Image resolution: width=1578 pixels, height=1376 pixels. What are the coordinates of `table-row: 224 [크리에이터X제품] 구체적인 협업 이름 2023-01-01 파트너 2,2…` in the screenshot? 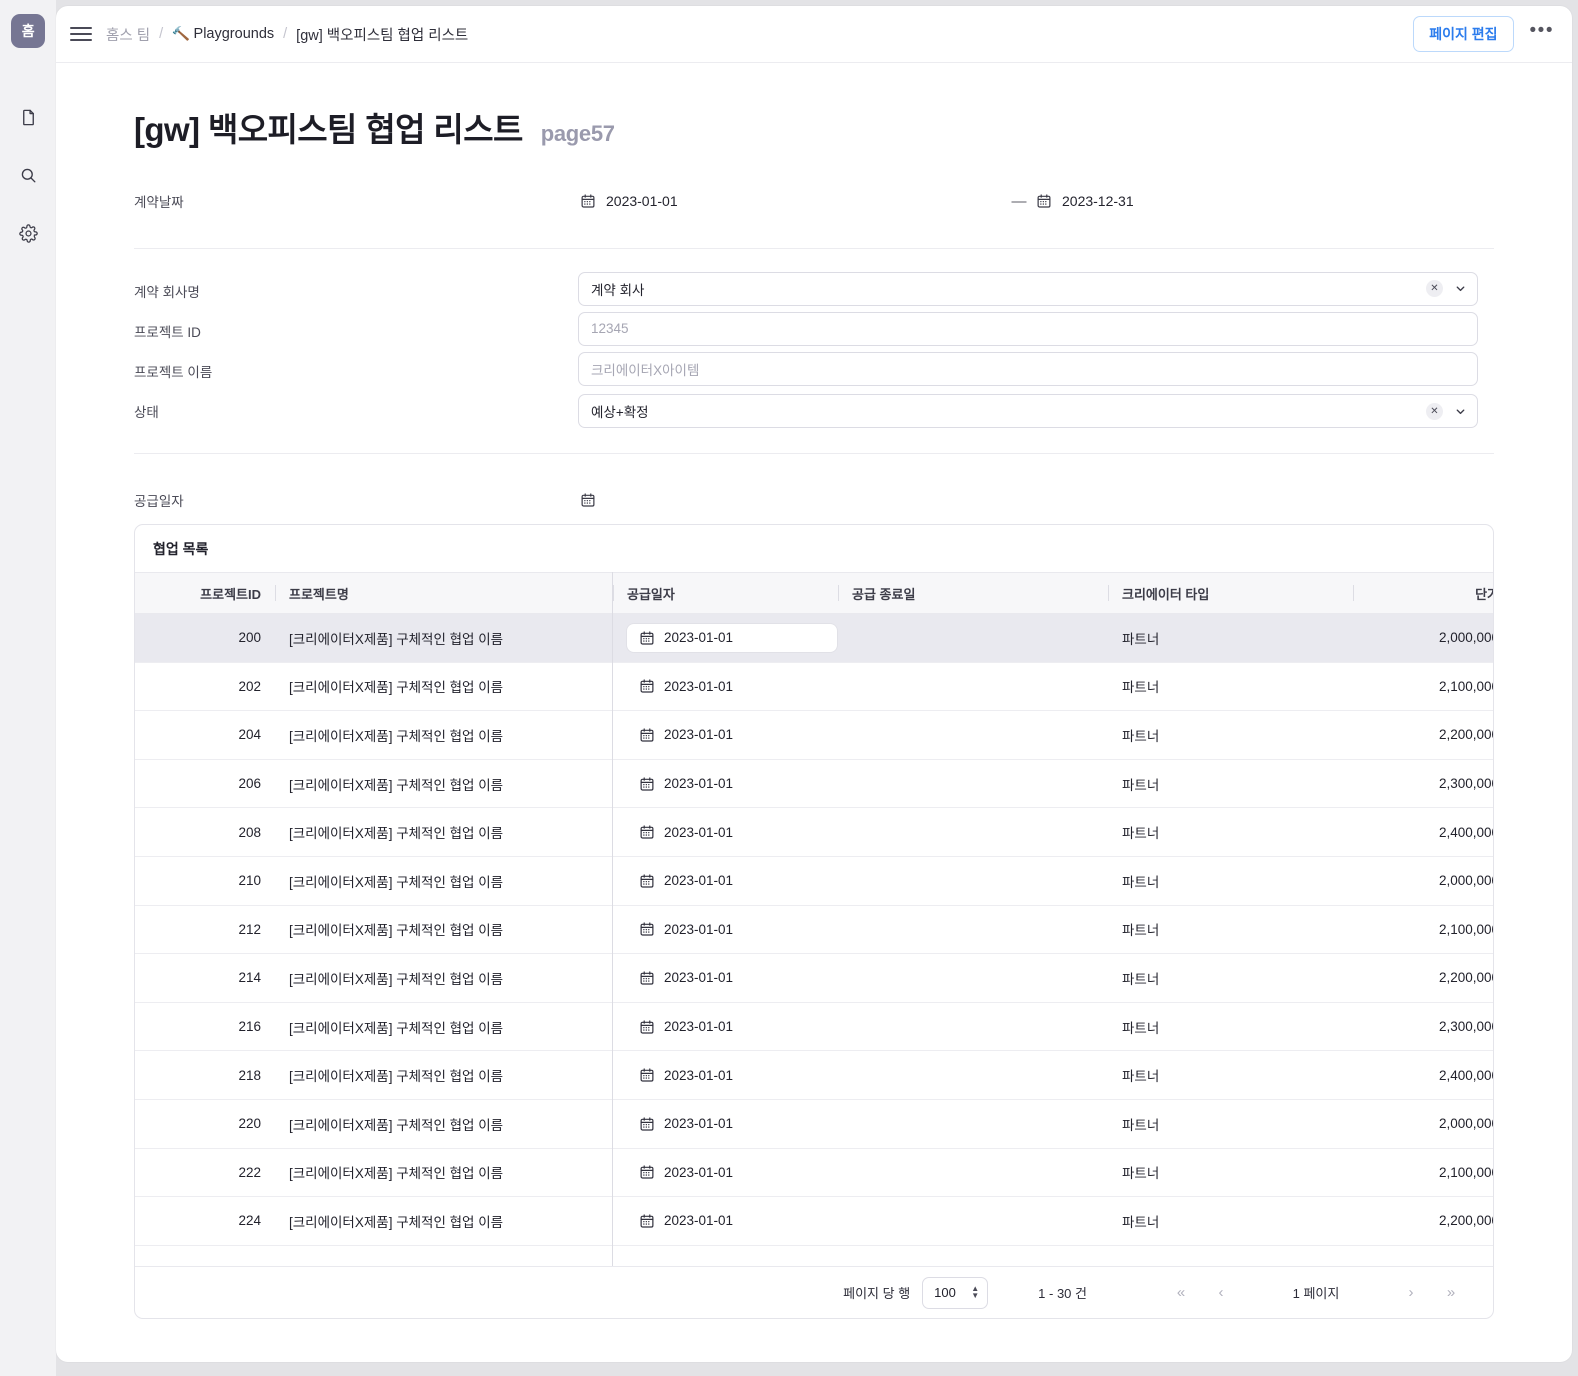 It's located at (814, 1221).